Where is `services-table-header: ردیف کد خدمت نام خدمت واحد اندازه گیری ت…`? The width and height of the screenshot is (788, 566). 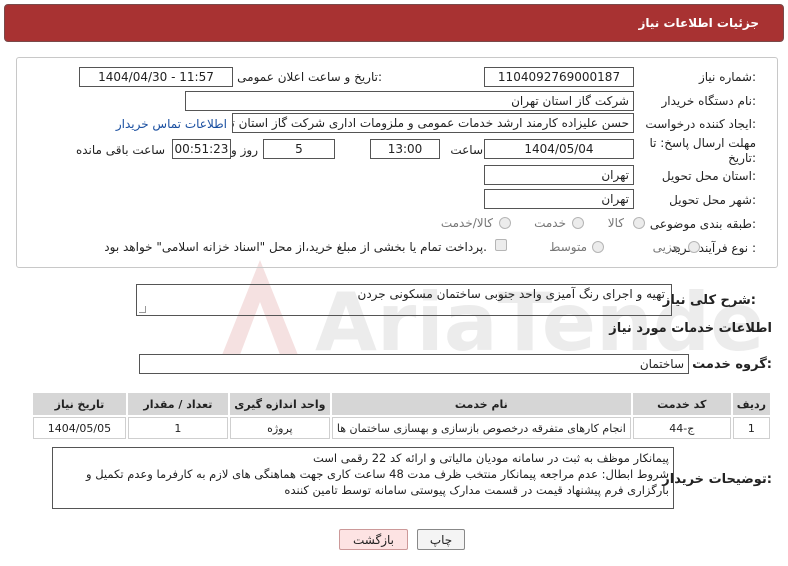
services-table-header: ردیف کد خدمت نام خدمت واحد اندازه گیری ت… is located at coordinates (401, 404).